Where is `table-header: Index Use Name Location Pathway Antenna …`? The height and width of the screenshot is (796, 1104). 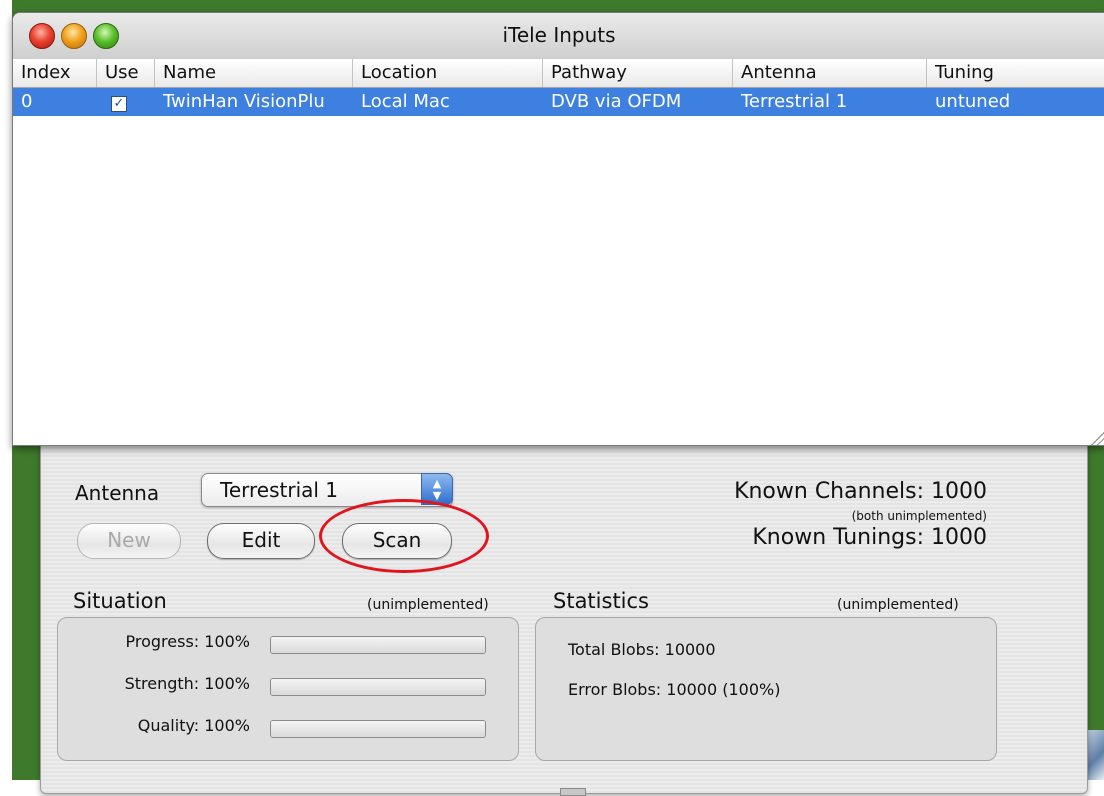
table-header: Index Use Name Location Pathway Antenna … is located at coordinates (558, 73).